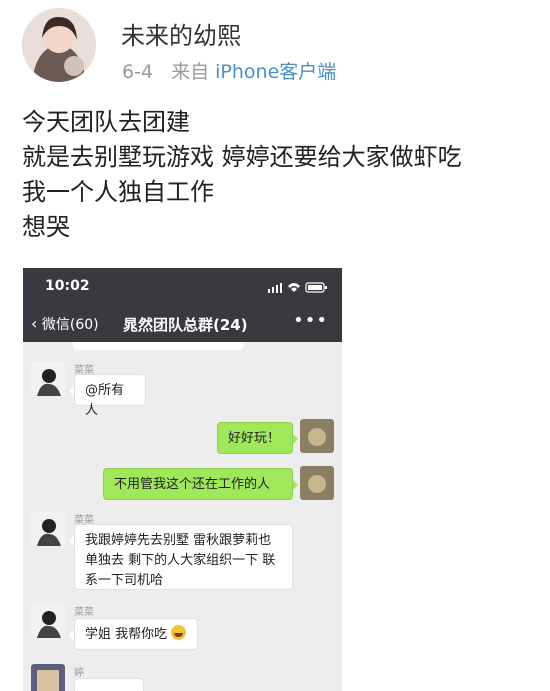 The image size is (550, 691). I want to click on chat-message: 我跟婷婷先去别墅 雷秋跟萝莉也单独去 剩下的人大家组织一下 联系一下司机哈, so click(181, 557).